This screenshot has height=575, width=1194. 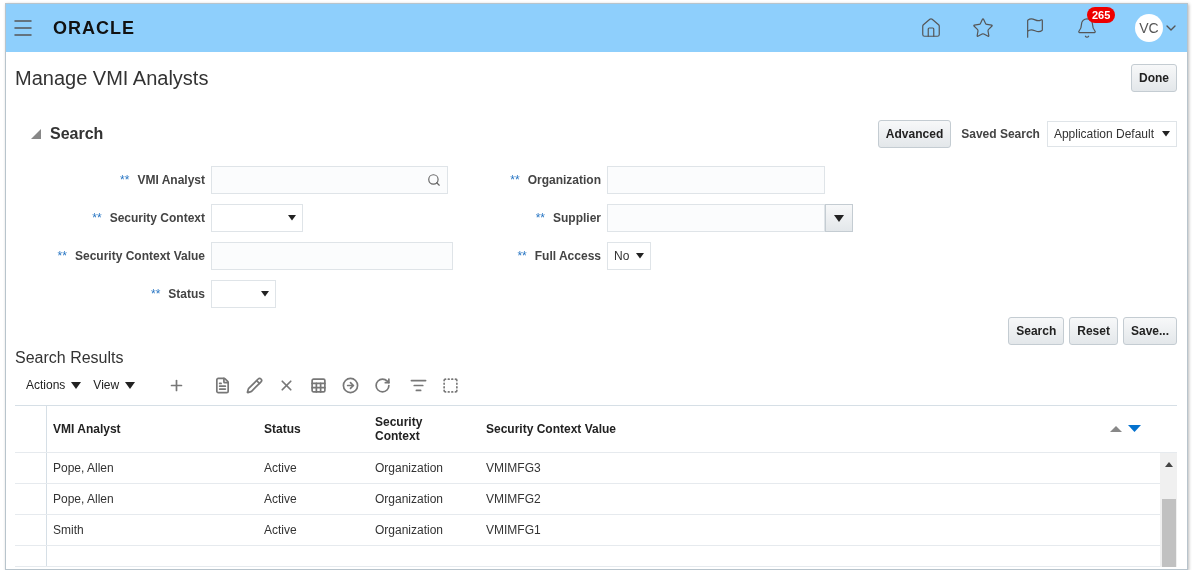 I want to click on field-label: VMI Analyst, so click(x=171, y=180).